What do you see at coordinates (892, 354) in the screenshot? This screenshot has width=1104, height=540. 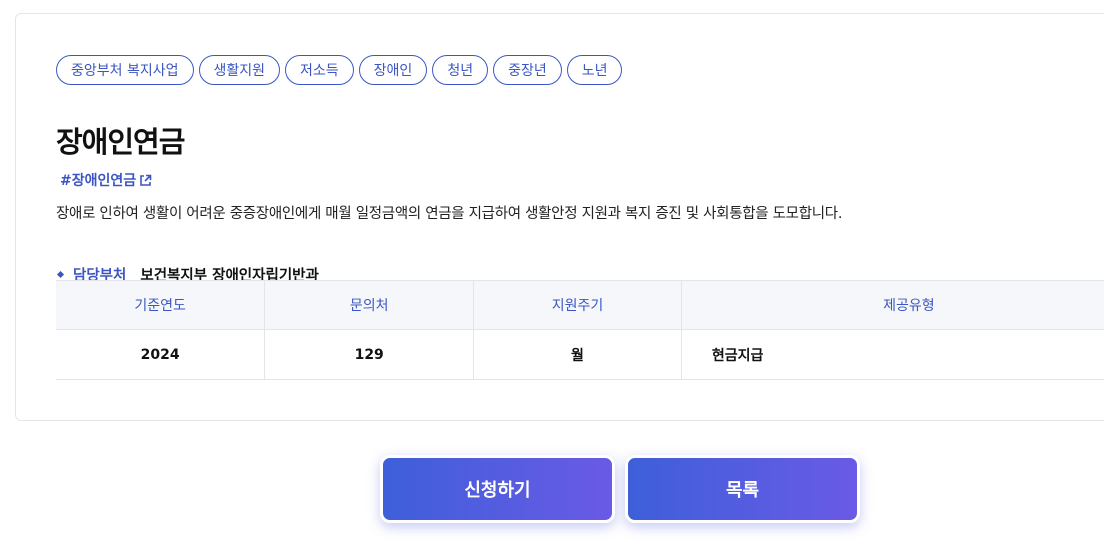 I see `cell-provision-type: 현금지급` at bounding box center [892, 354].